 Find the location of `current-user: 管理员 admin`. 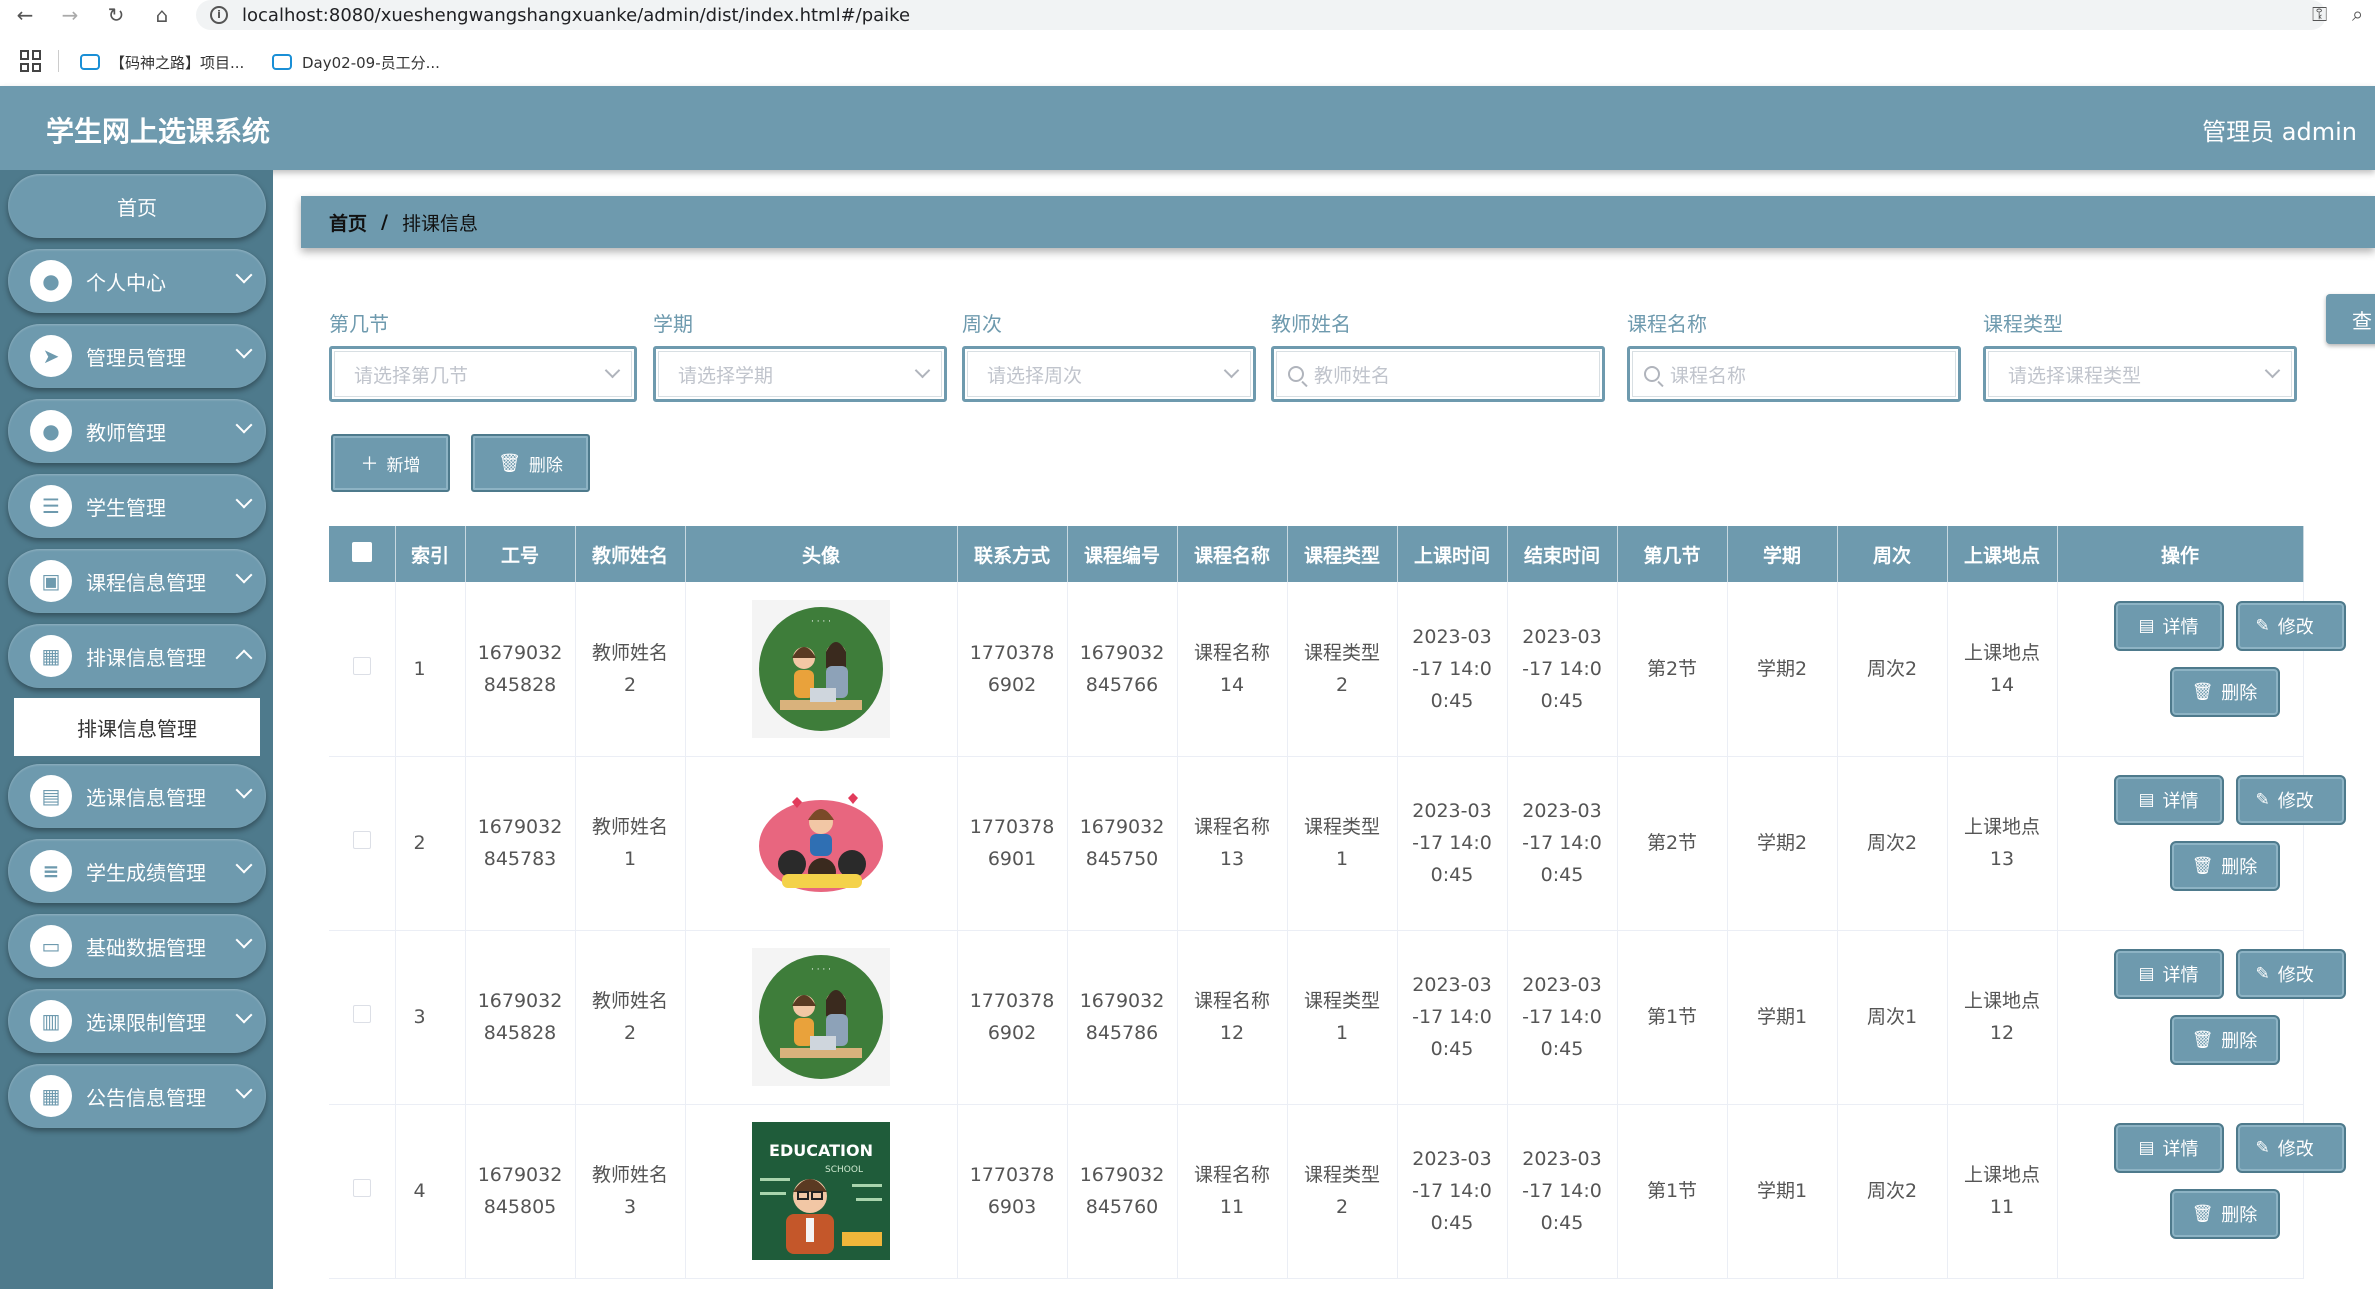

current-user: 管理员 admin is located at coordinates (2279, 129).